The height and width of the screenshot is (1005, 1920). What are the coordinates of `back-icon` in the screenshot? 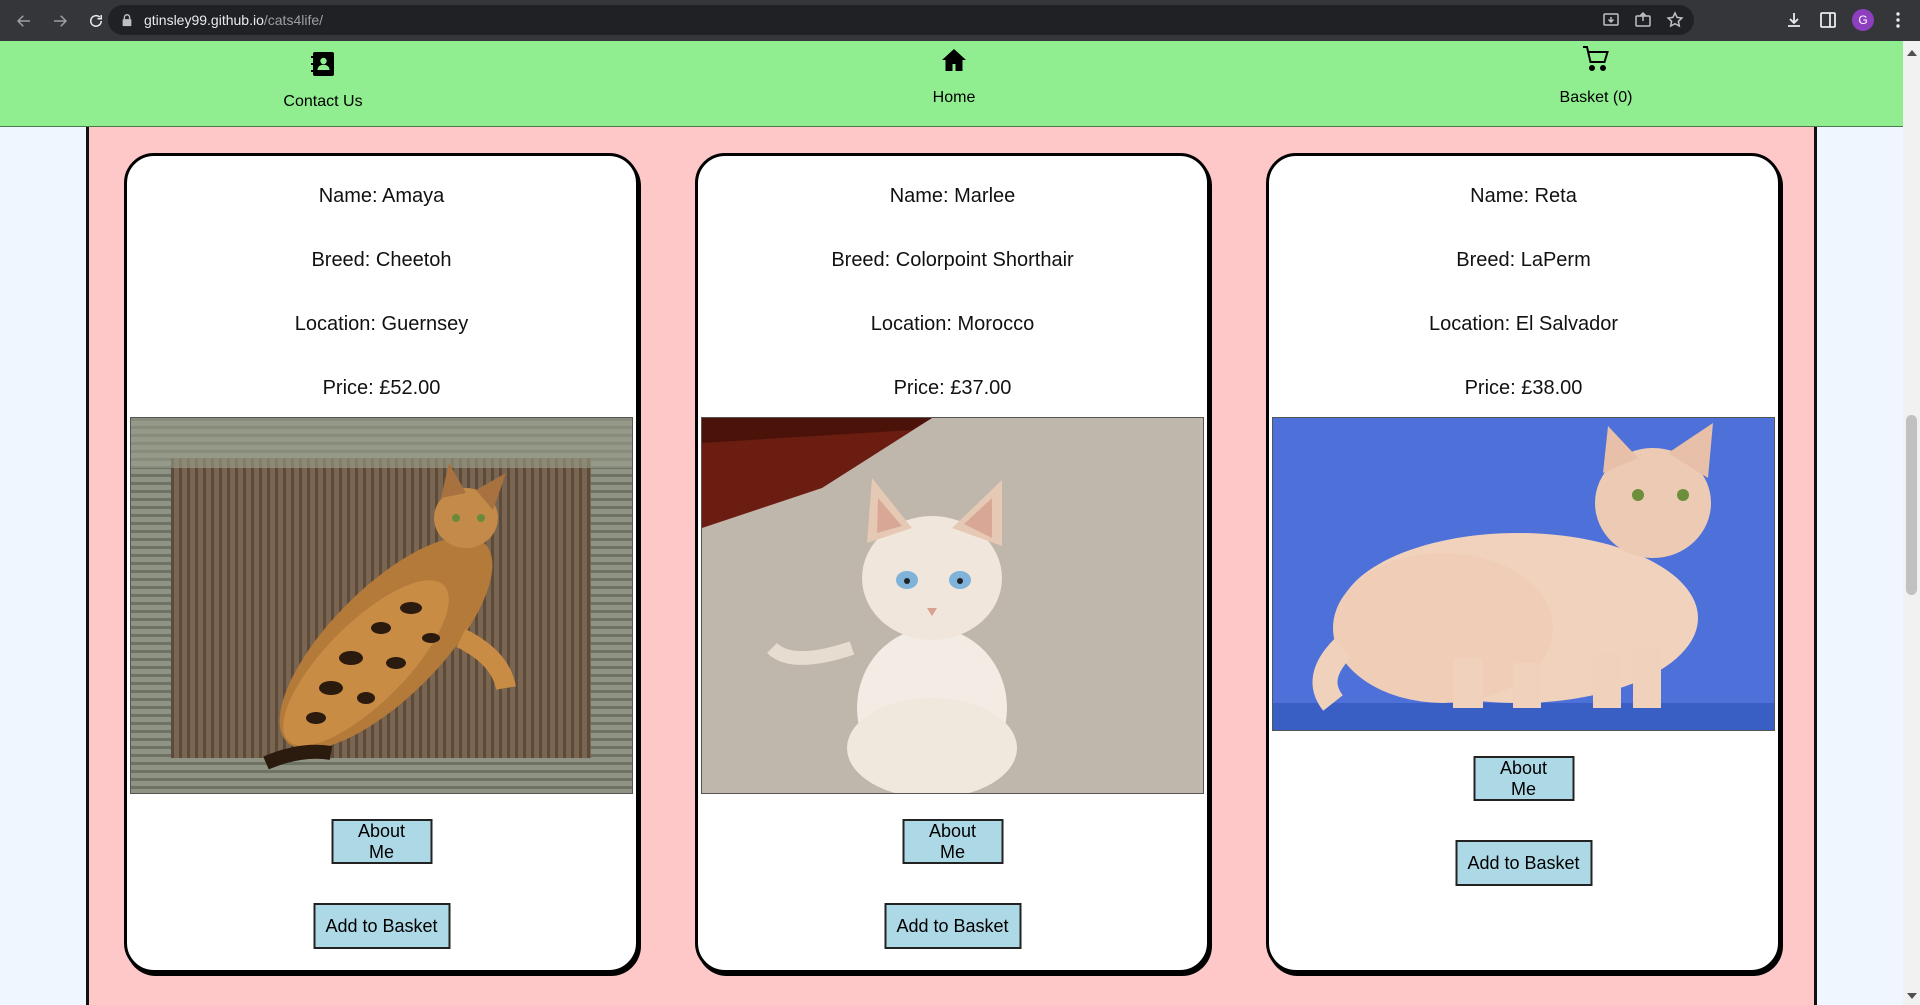 It's located at (24, 21).